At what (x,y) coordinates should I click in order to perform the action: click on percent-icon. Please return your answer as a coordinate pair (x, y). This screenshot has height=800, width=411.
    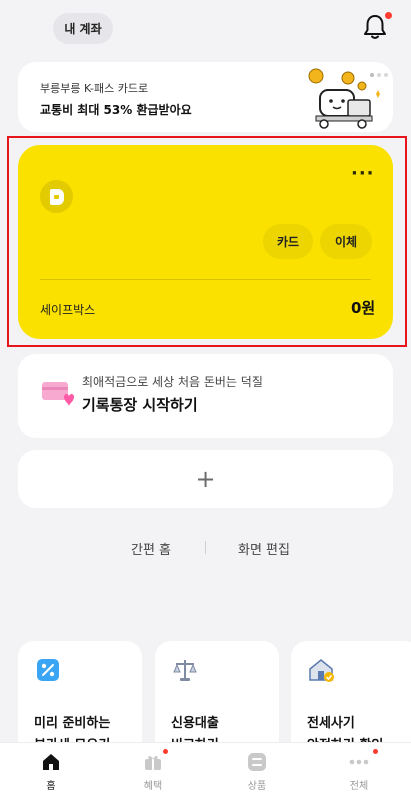
    Looking at the image, I should click on (48, 670).